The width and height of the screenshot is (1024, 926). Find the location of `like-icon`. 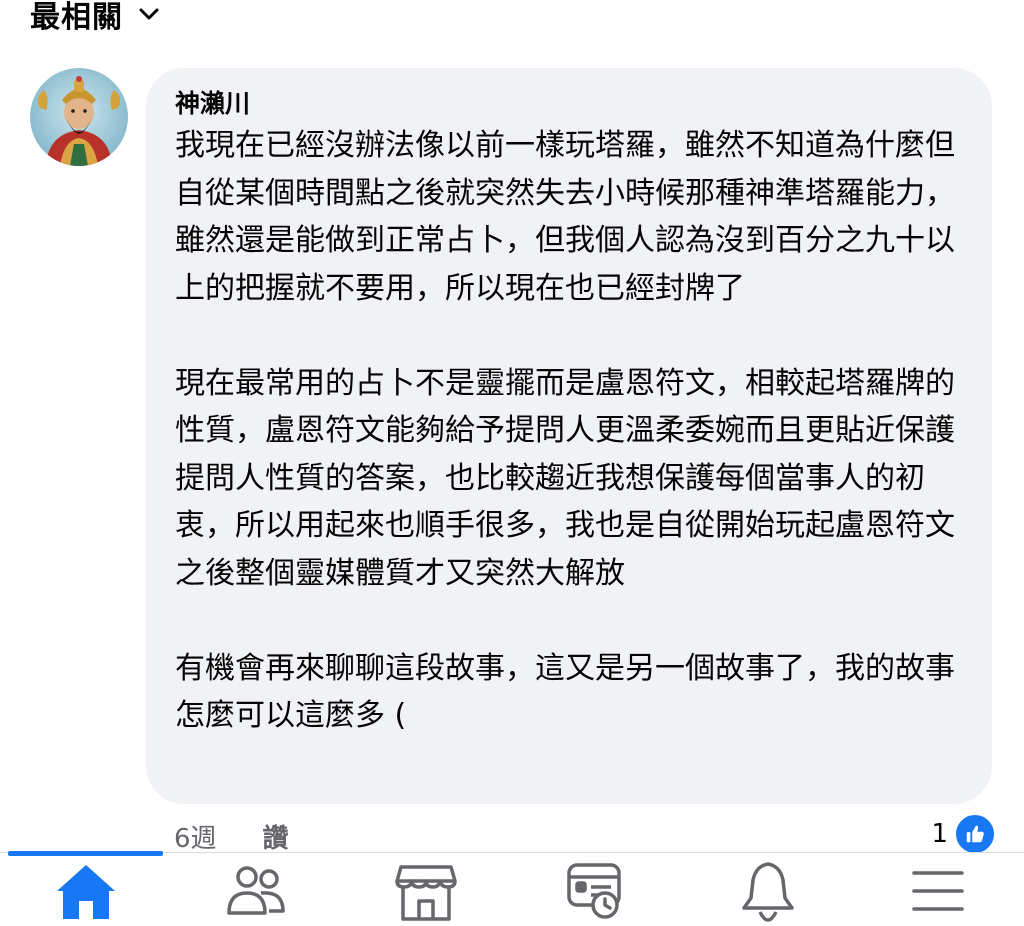

like-icon is located at coordinates (975, 834).